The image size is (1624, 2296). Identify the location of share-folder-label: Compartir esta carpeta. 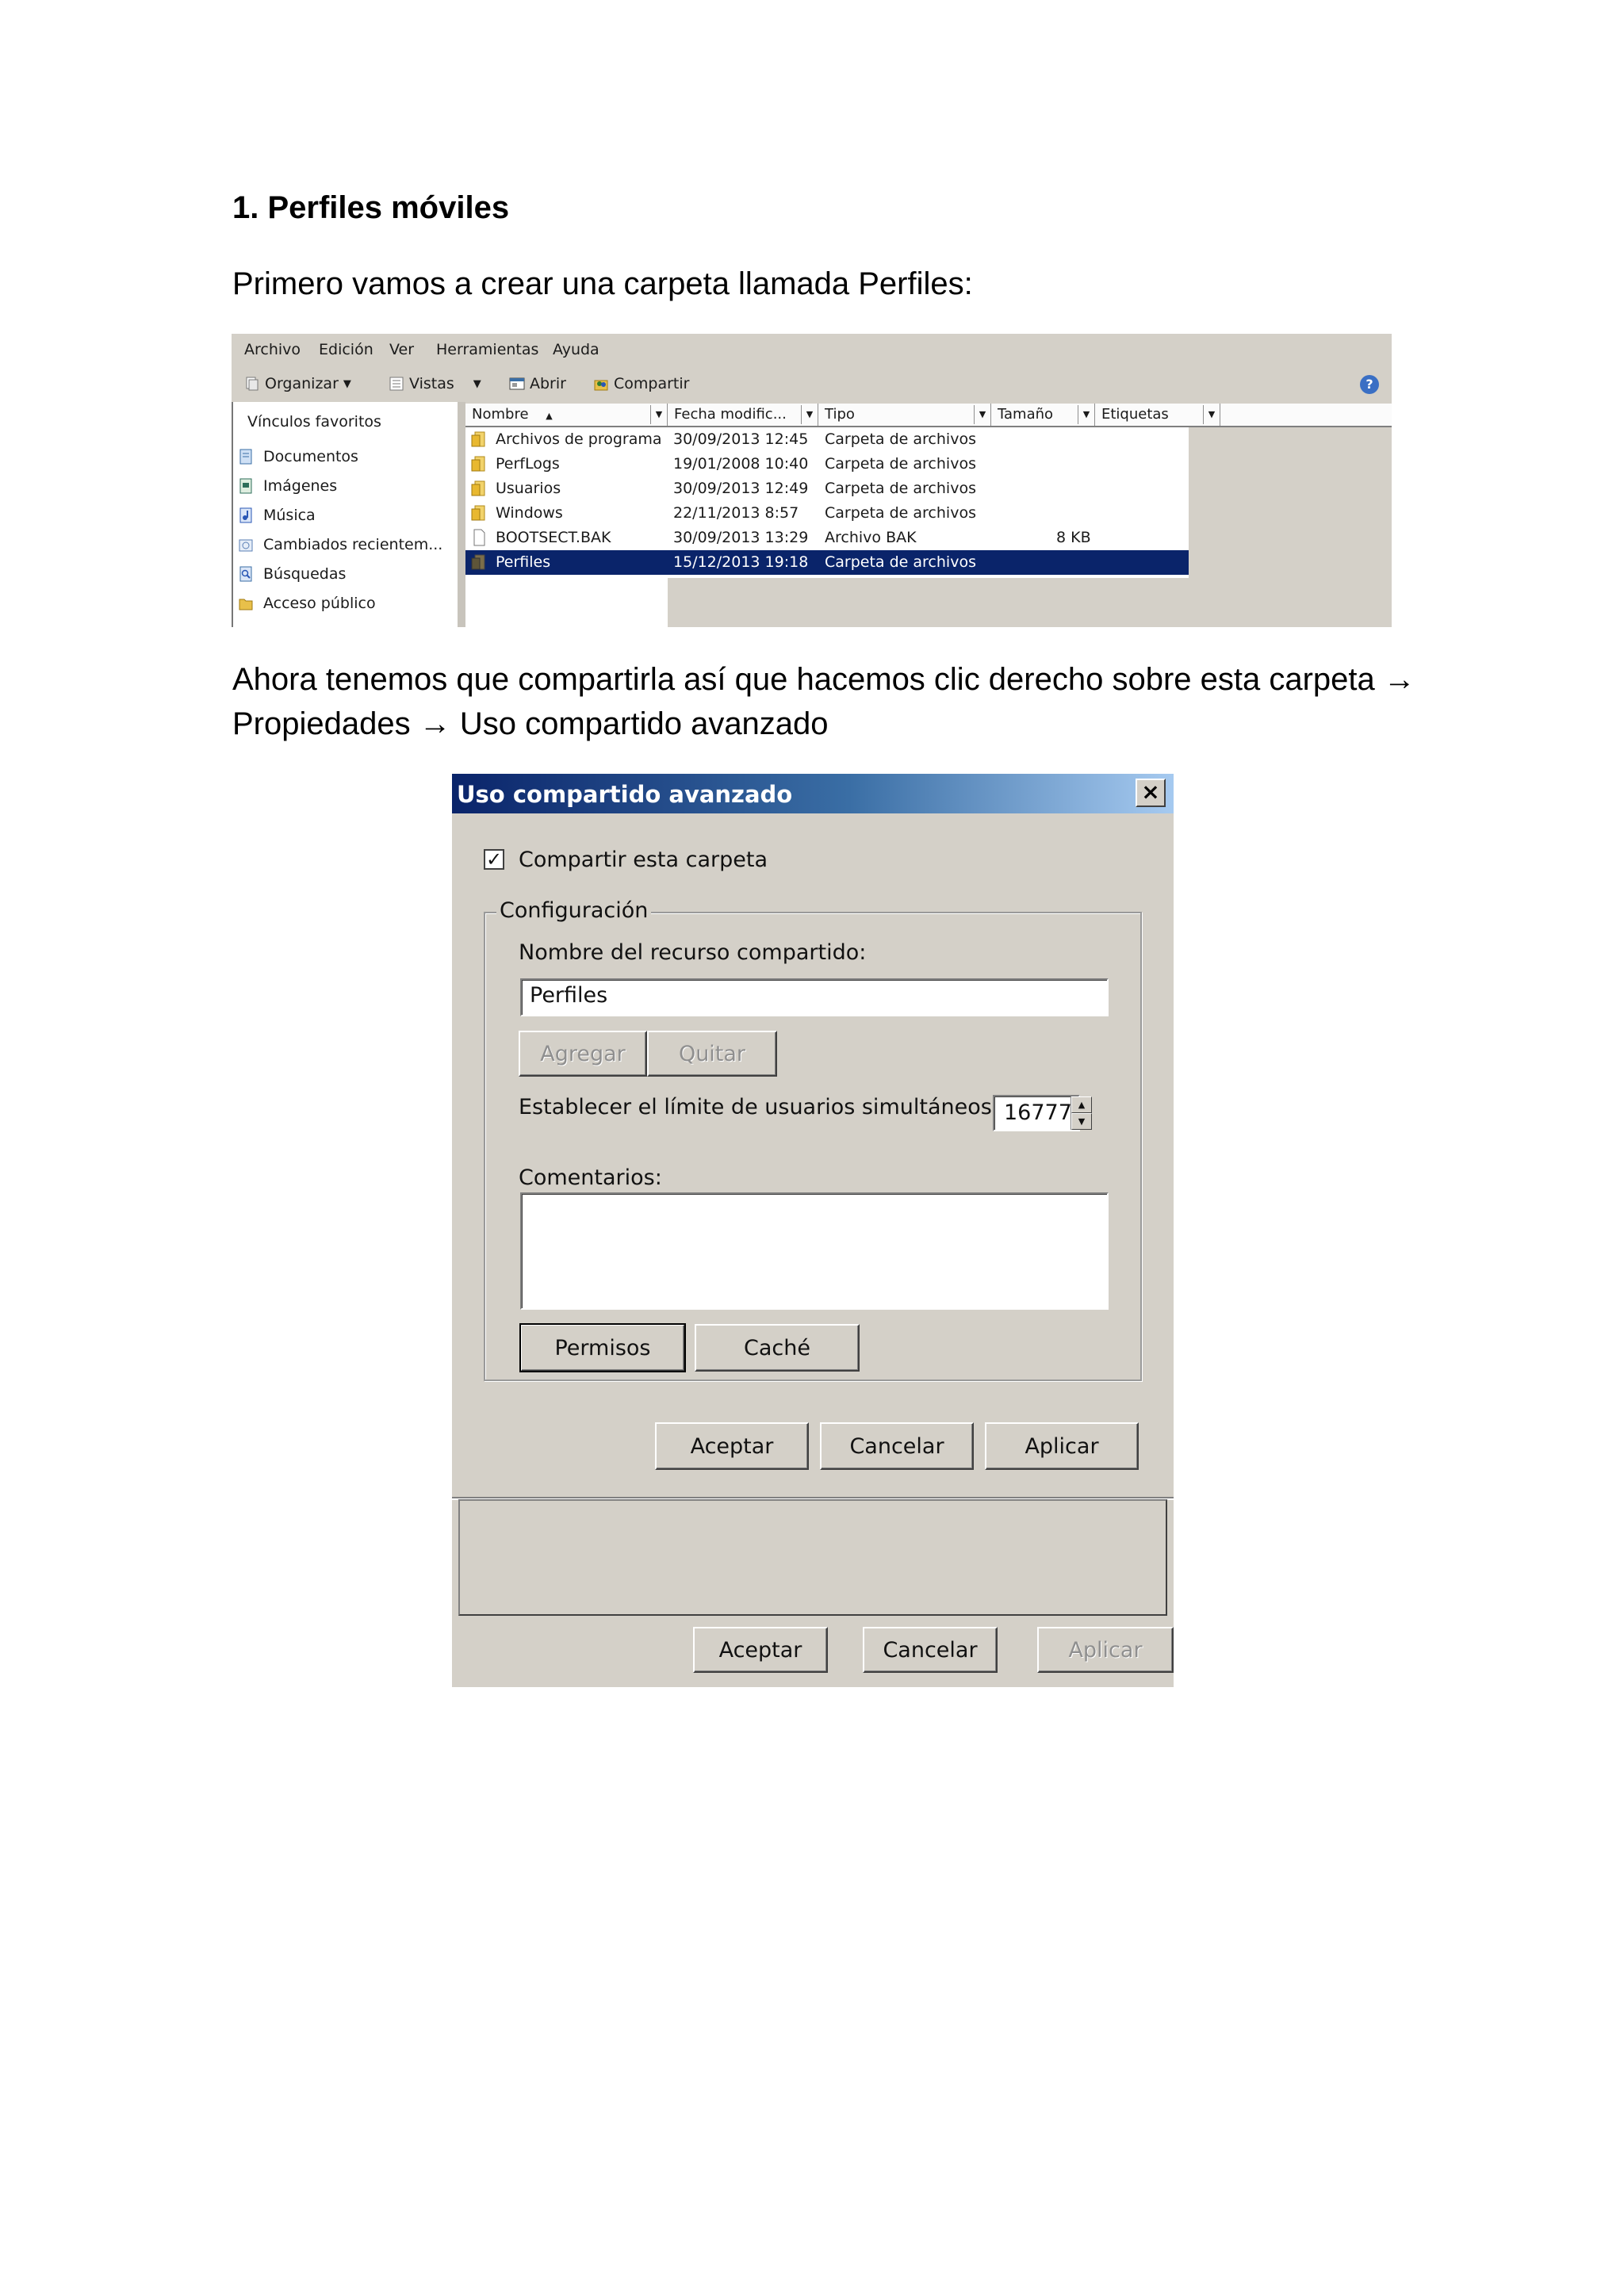
(643, 860).